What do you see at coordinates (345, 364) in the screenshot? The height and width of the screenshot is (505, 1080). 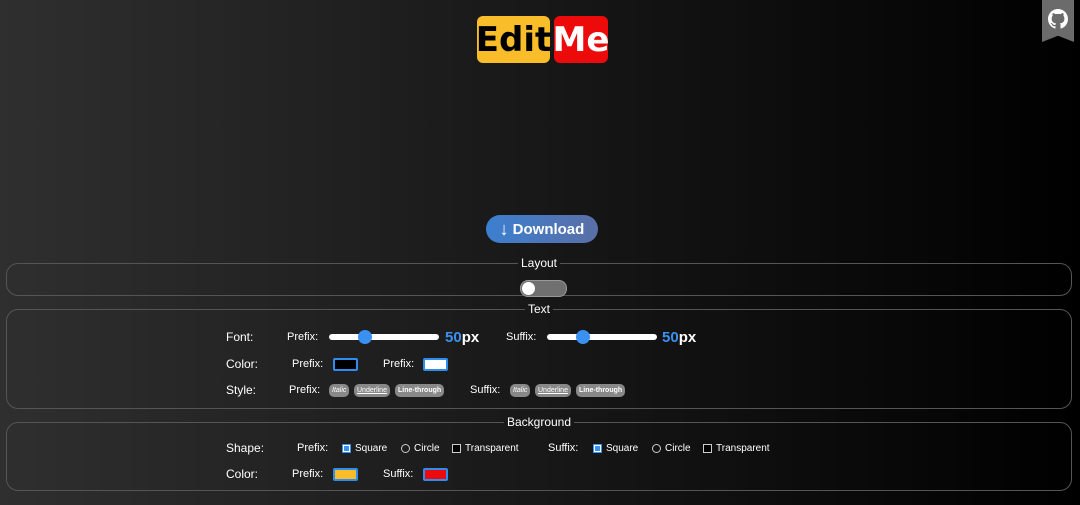 I see `text-prefix-color-swatch` at bounding box center [345, 364].